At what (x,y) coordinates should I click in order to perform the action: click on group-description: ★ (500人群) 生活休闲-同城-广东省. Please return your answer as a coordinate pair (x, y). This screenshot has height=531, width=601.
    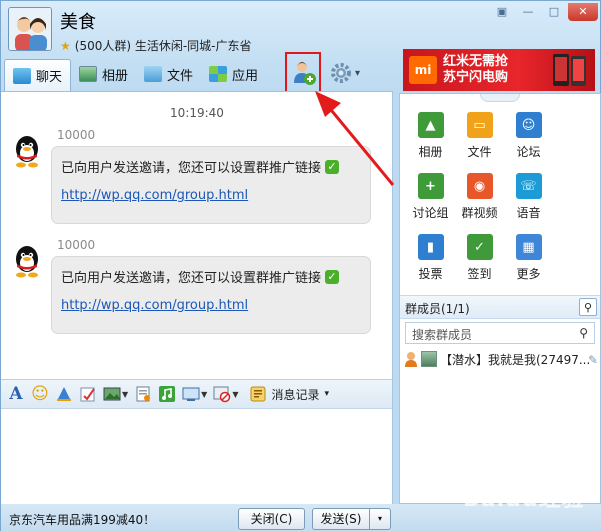
    Looking at the image, I should click on (156, 45).